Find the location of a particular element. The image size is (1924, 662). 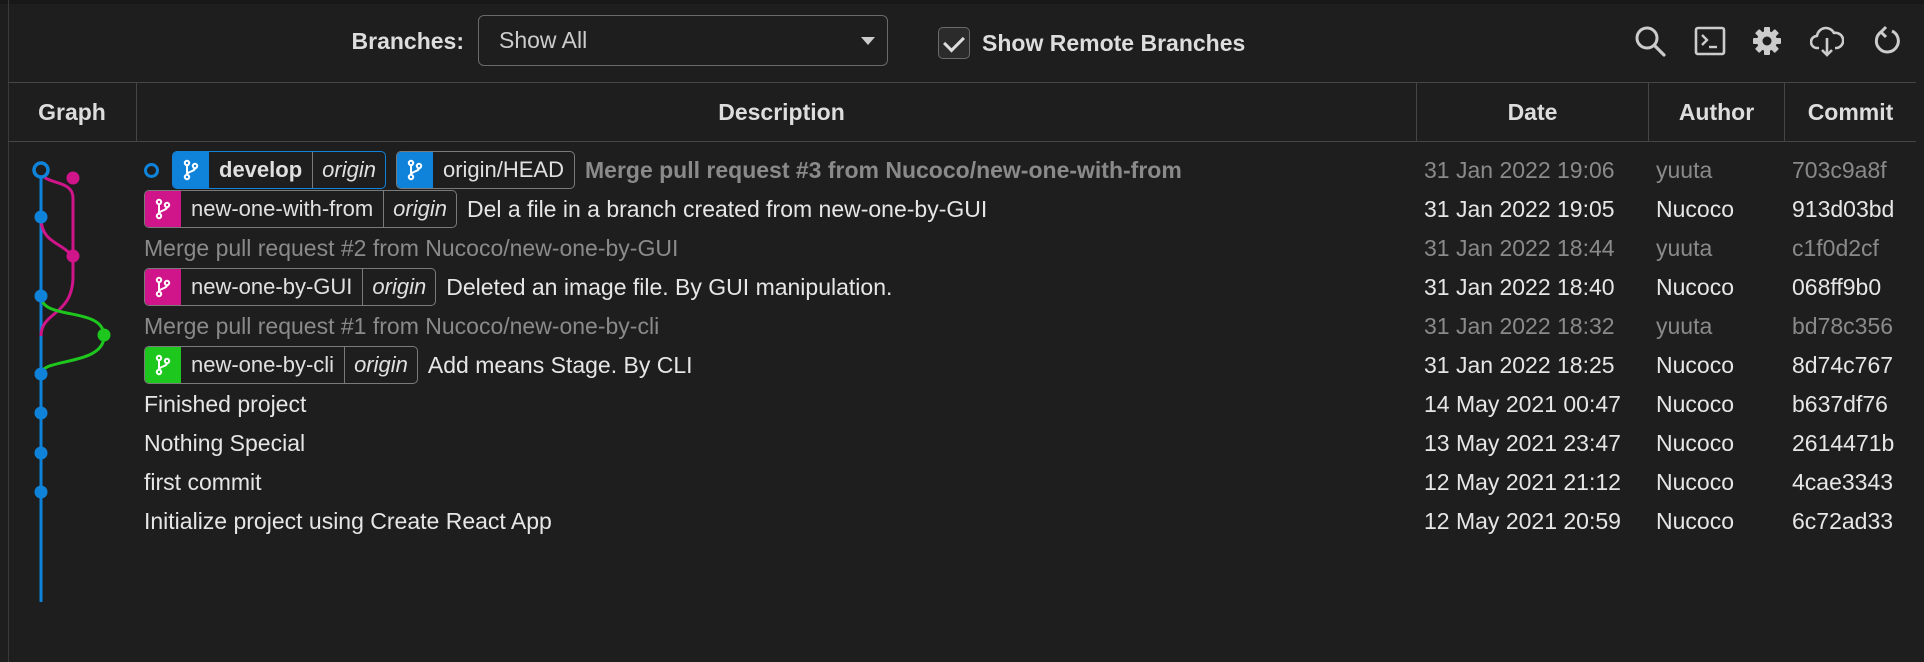

branch-label-new-one-with-from: new-one-with-from origin is located at coordinates (300, 209).